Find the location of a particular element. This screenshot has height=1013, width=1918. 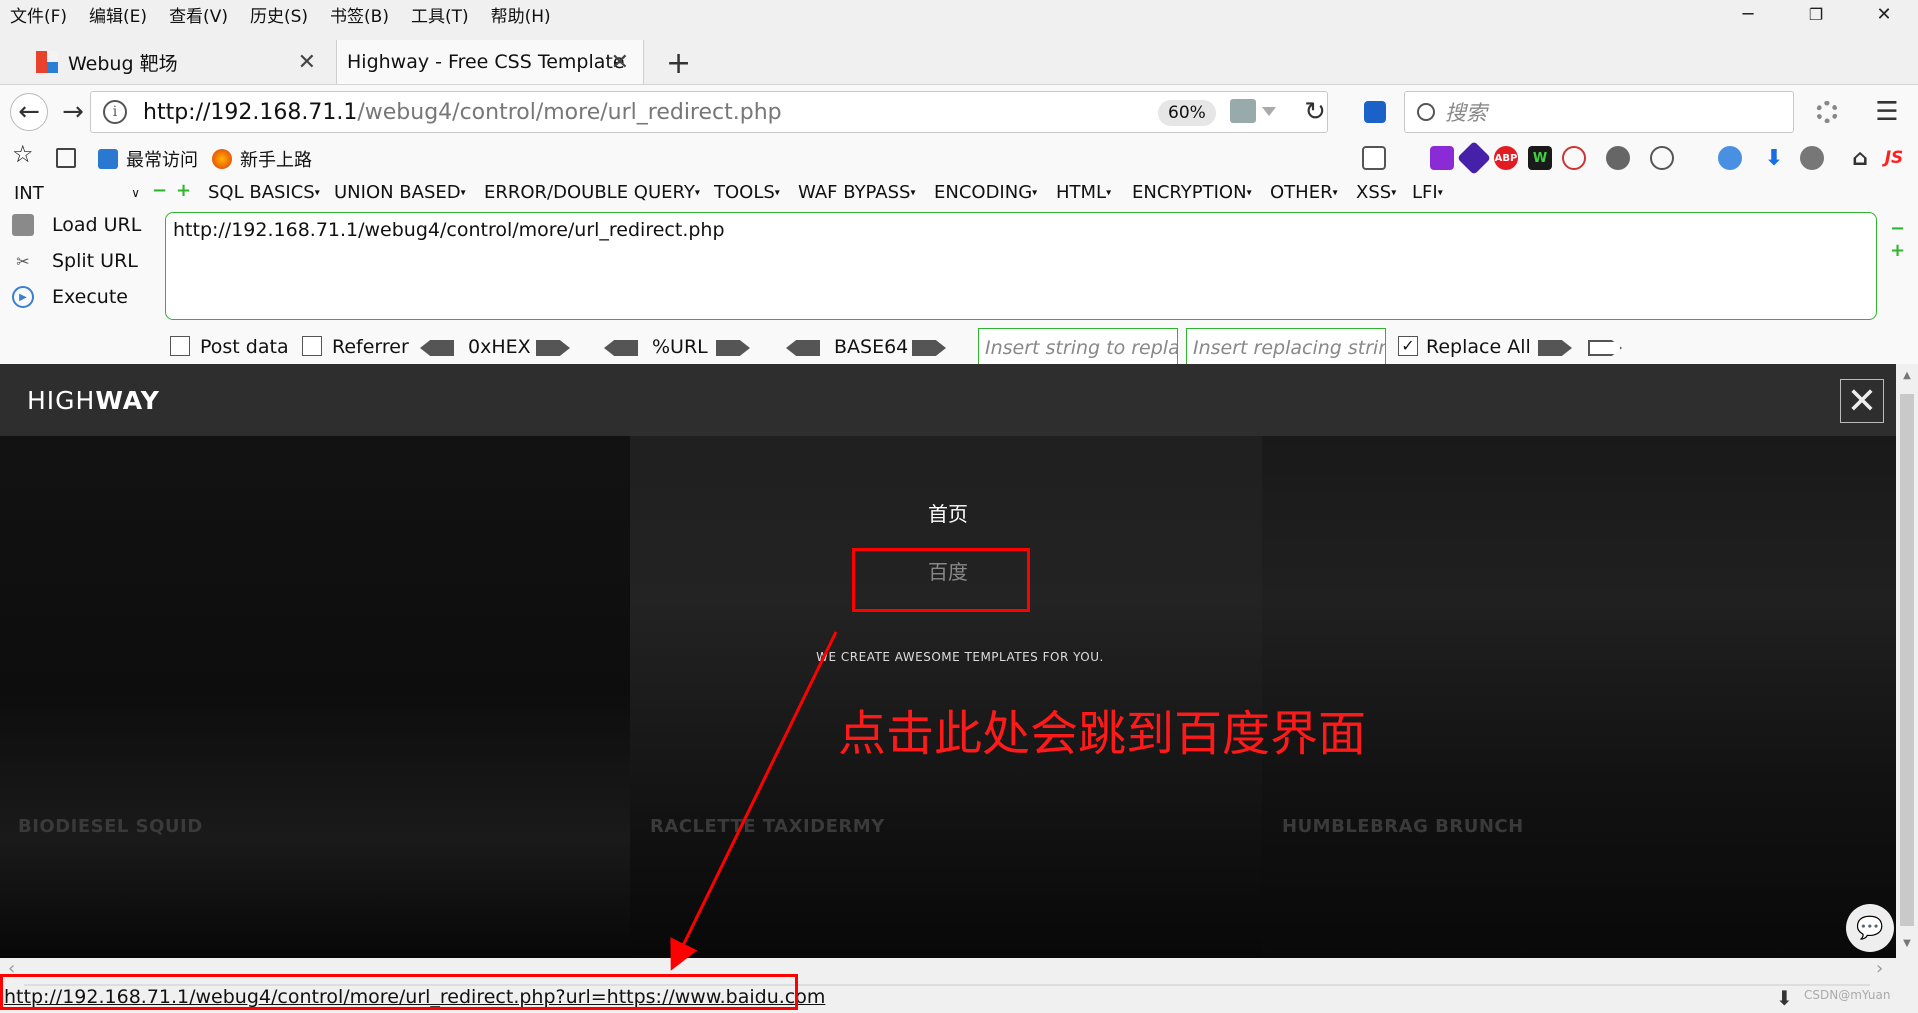

scroll-down-icon: ▼ is located at coordinates (1907, 943).